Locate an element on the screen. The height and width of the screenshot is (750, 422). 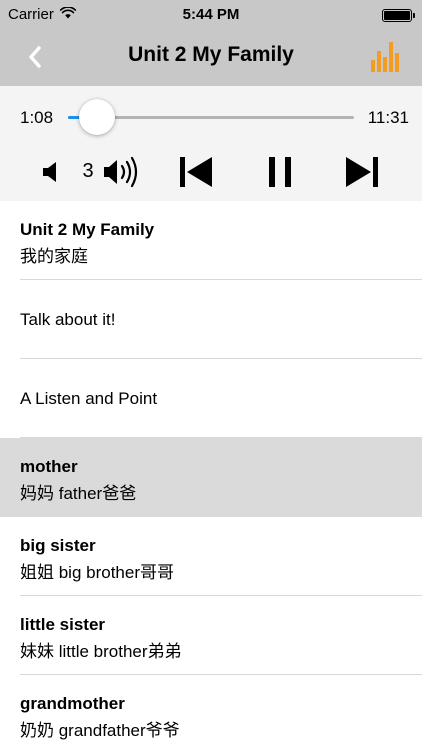
speaker-low-icon is located at coordinates (49, 172).